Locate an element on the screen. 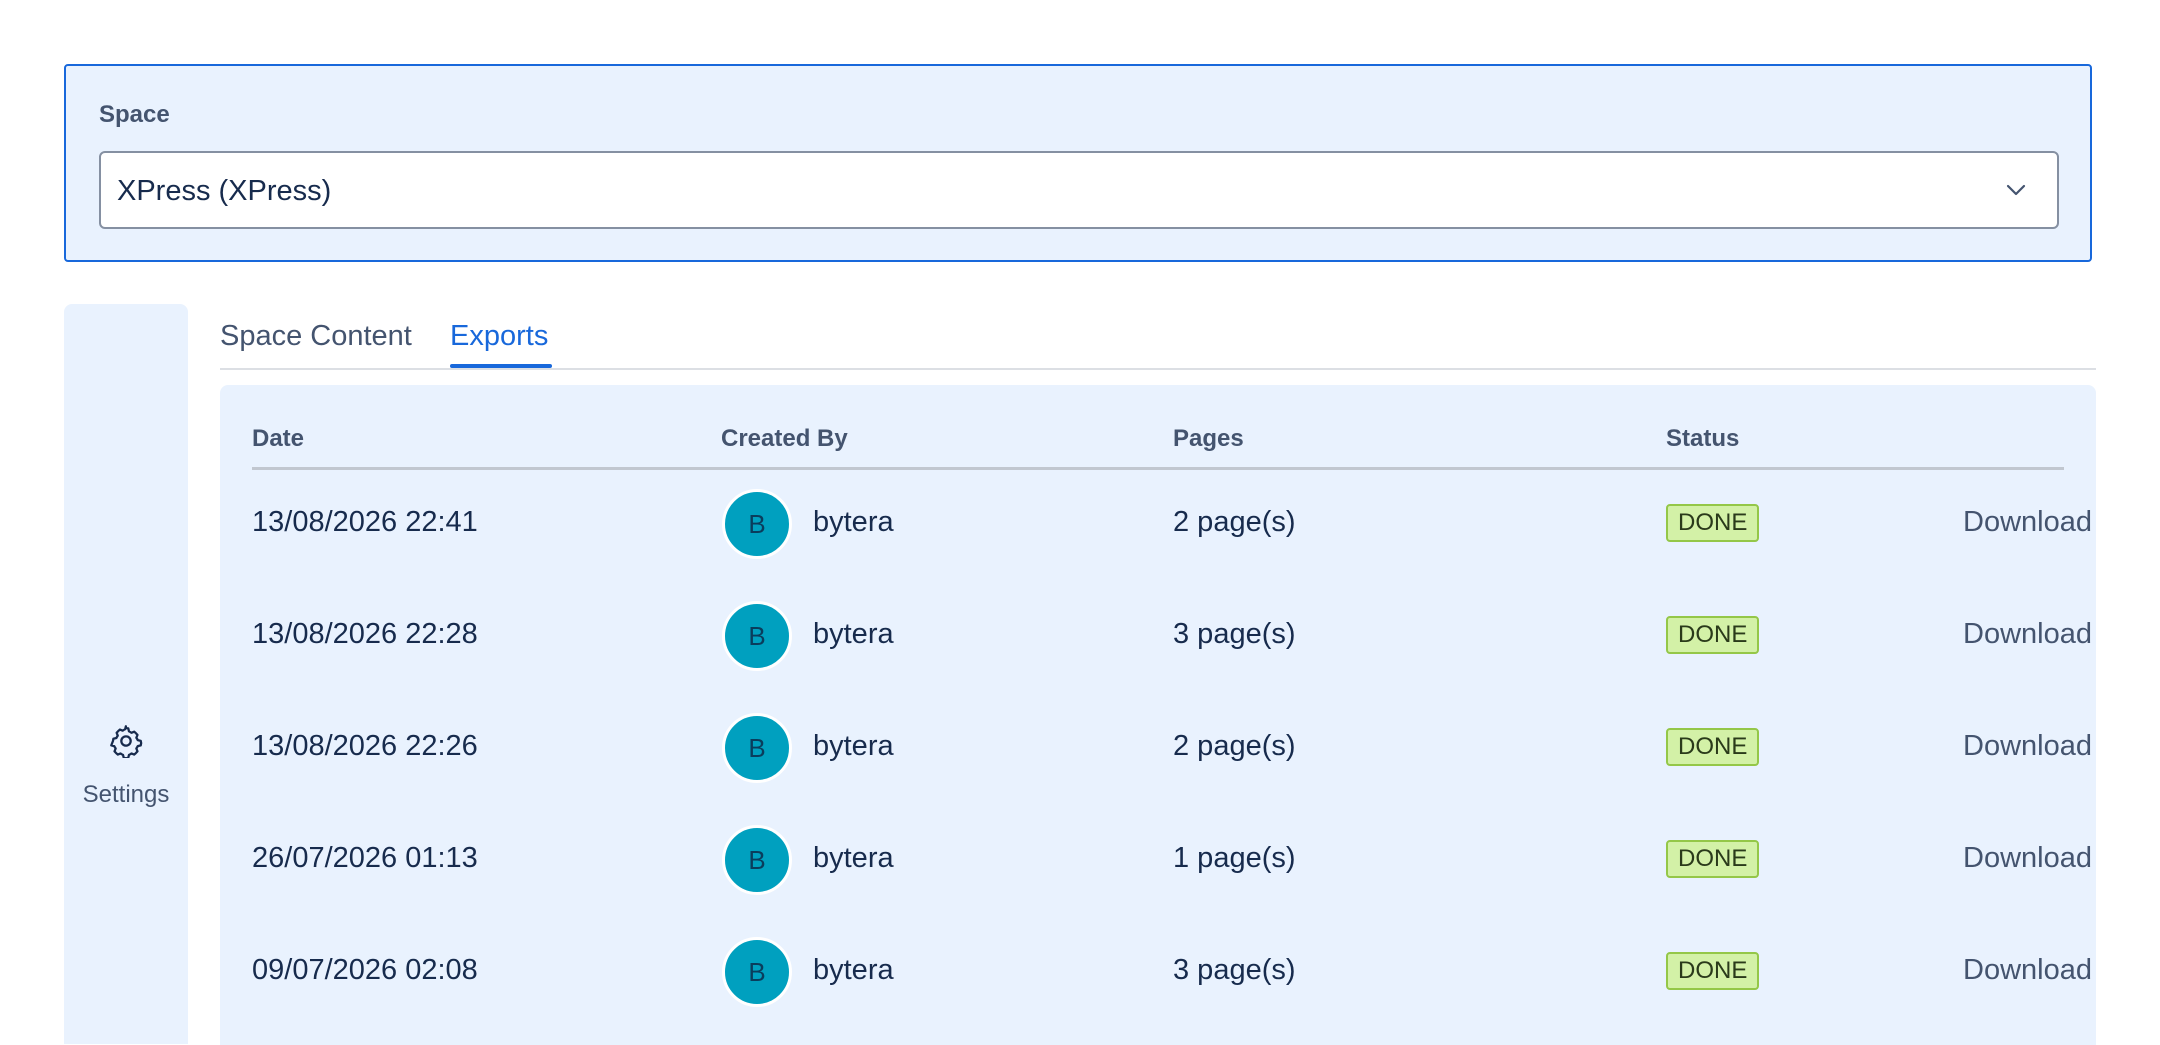 The height and width of the screenshot is (1045, 2160). export-date: 09/07/2026 02:08 is located at coordinates (365, 970).